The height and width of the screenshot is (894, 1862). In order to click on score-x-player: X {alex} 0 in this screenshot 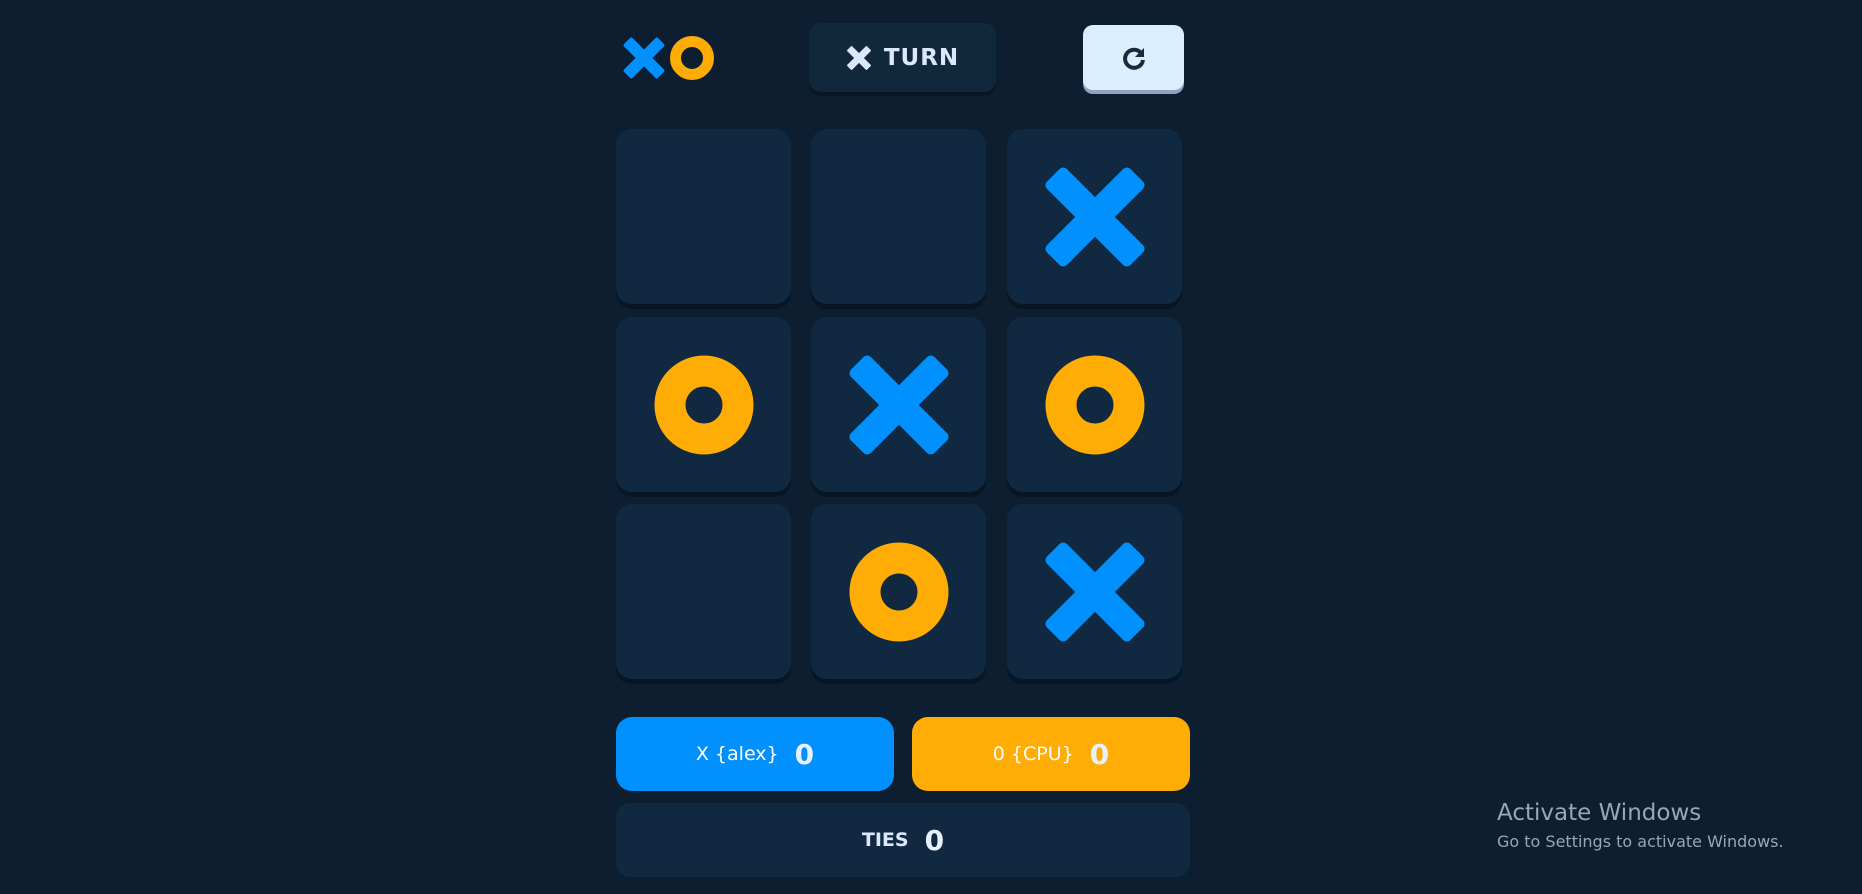, I will do `click(755, 754)`.